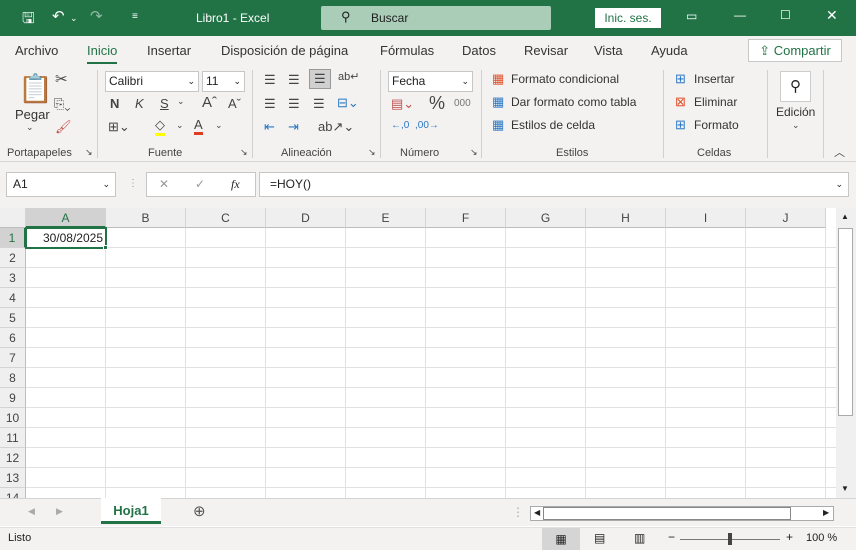  What do you see at coordinates (59, 511) in the screenshot?
I see `next-sheet-icon: ▶` at bounding box center [59, 511].